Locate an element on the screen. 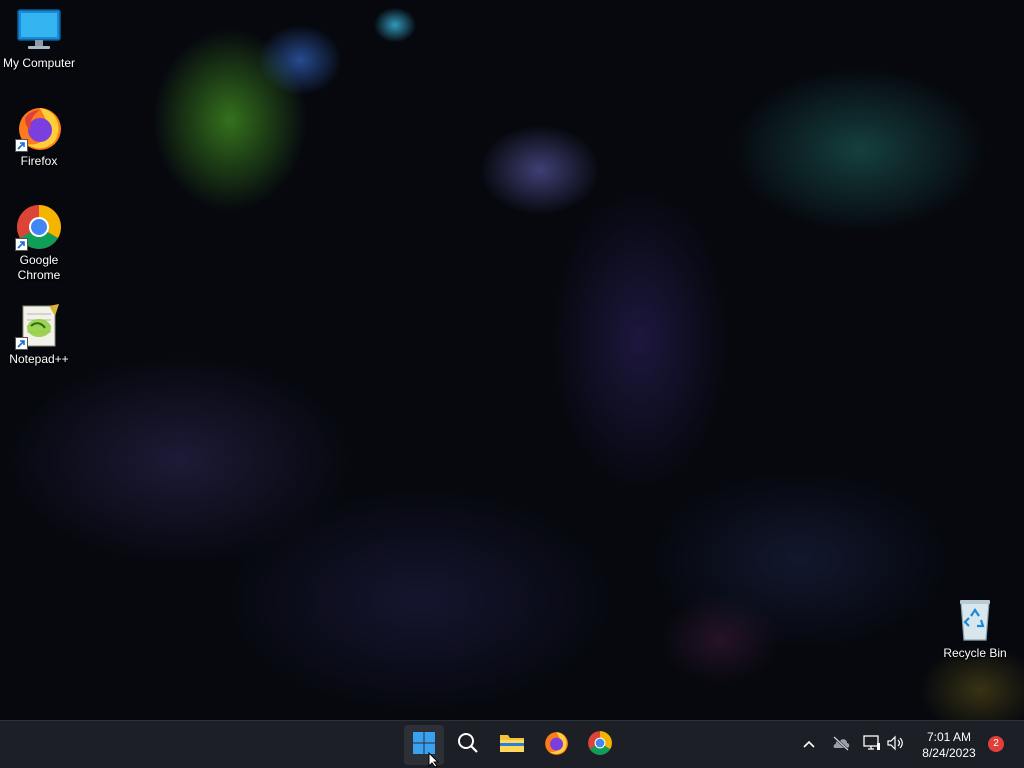 The width and height of the screenshot is (1024, 768). onedrive-offline-icon is located at coordinates (841, 745).